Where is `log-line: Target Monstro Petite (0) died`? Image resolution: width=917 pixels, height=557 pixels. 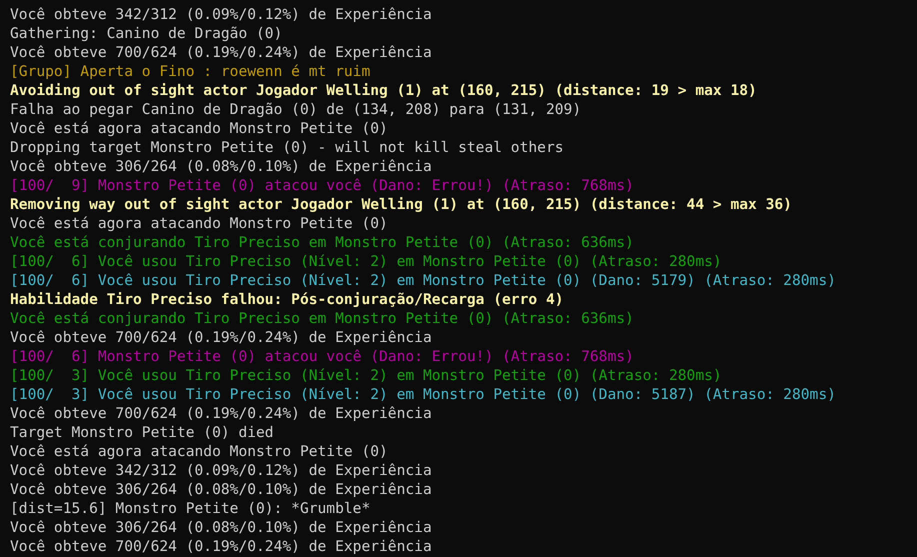
log-line: Target Monstro Petite (0) died is located at coordinates (142, 432).